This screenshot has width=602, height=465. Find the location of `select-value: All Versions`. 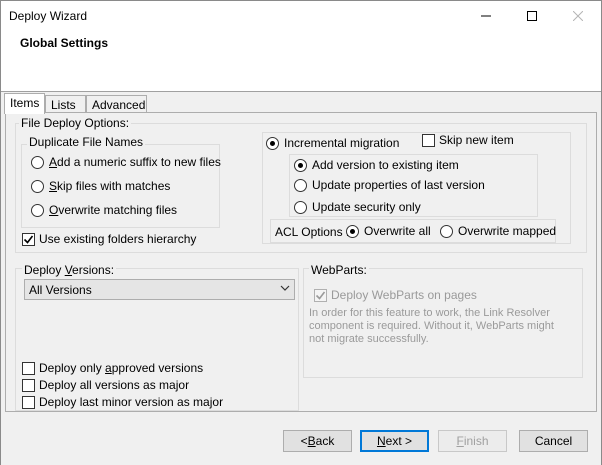

select-value: All Versions is located at coordinates (60, 290).